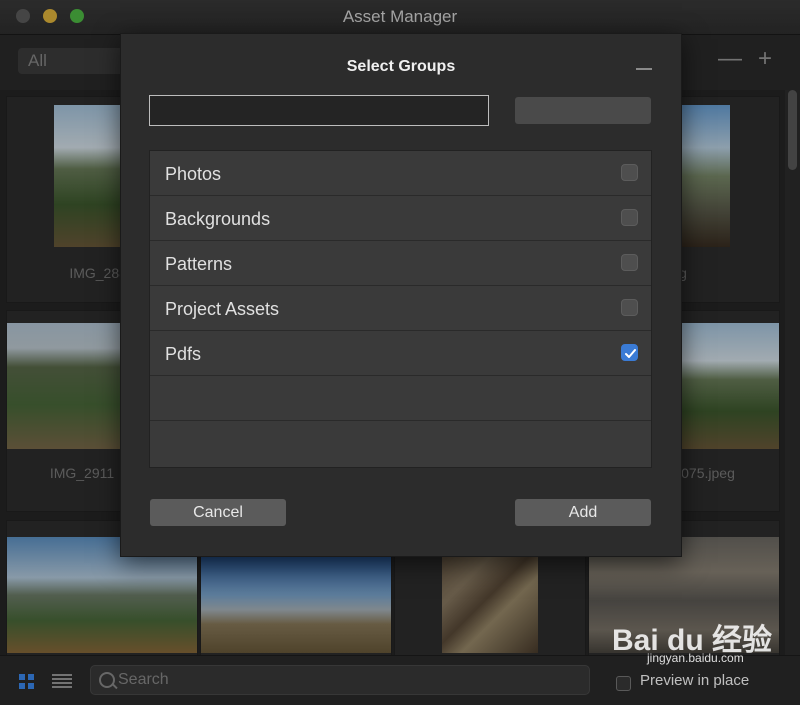  What do you see at coordinates (401, 66) in the screenshot?
I see `dialog-title: Select Groups` at bounding box center [401, 66].